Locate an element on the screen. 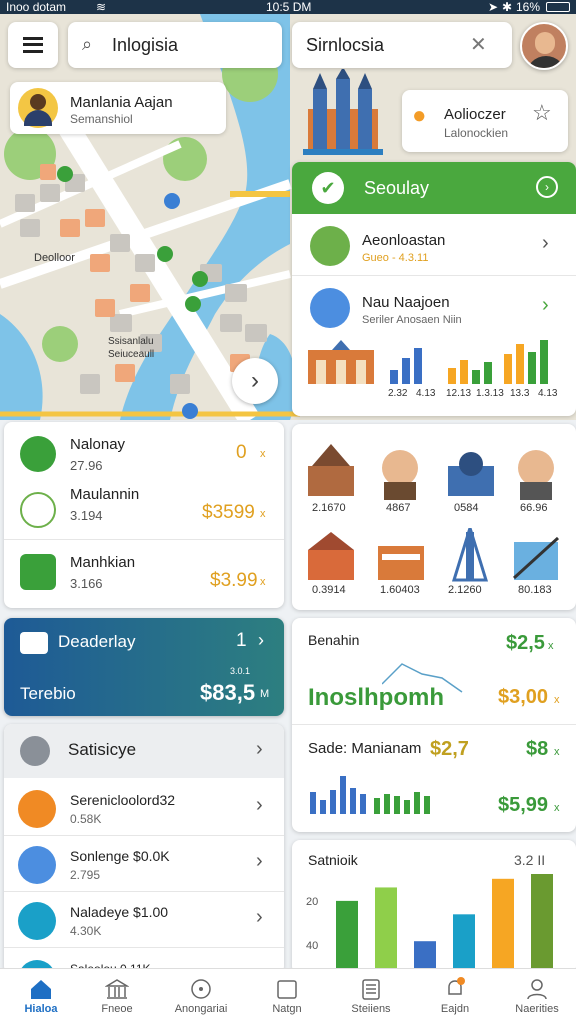  nav-explore: Anongariai is located at coordinates (201, 996).